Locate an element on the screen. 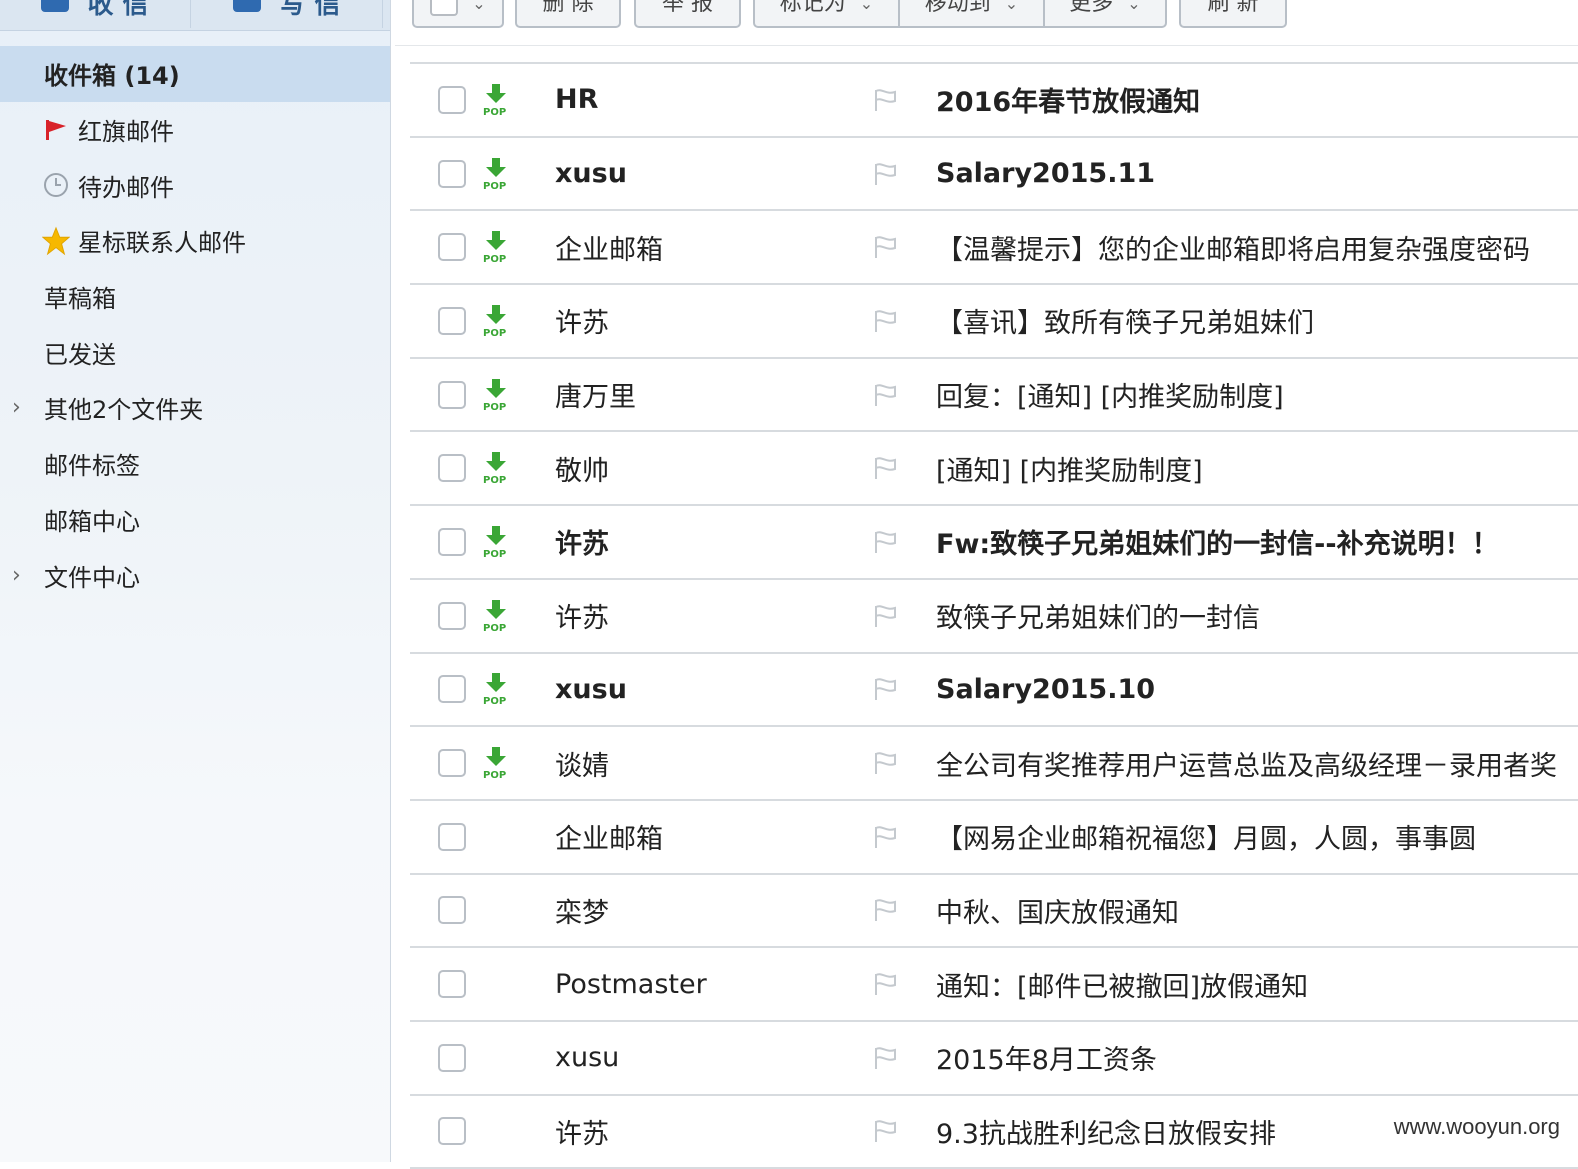 The height and width of the screenshot is (1169, 1578). mail-subject: Salary2015.10 is located at coordinates (1257, 690).